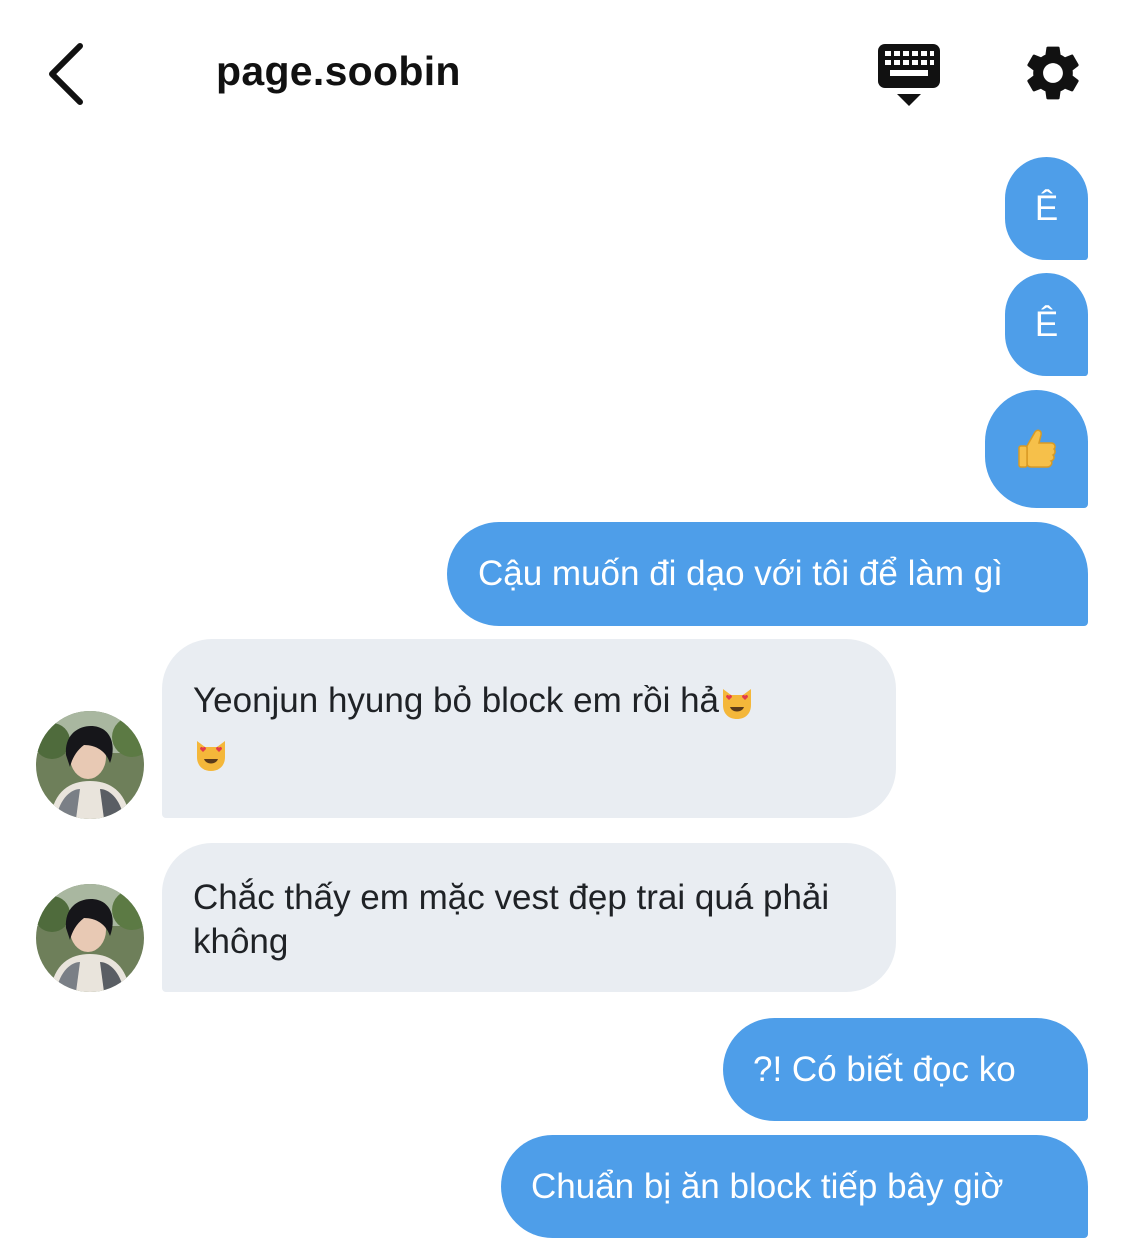  I want to click on chat-header: page.soobin, so click(562, 70).